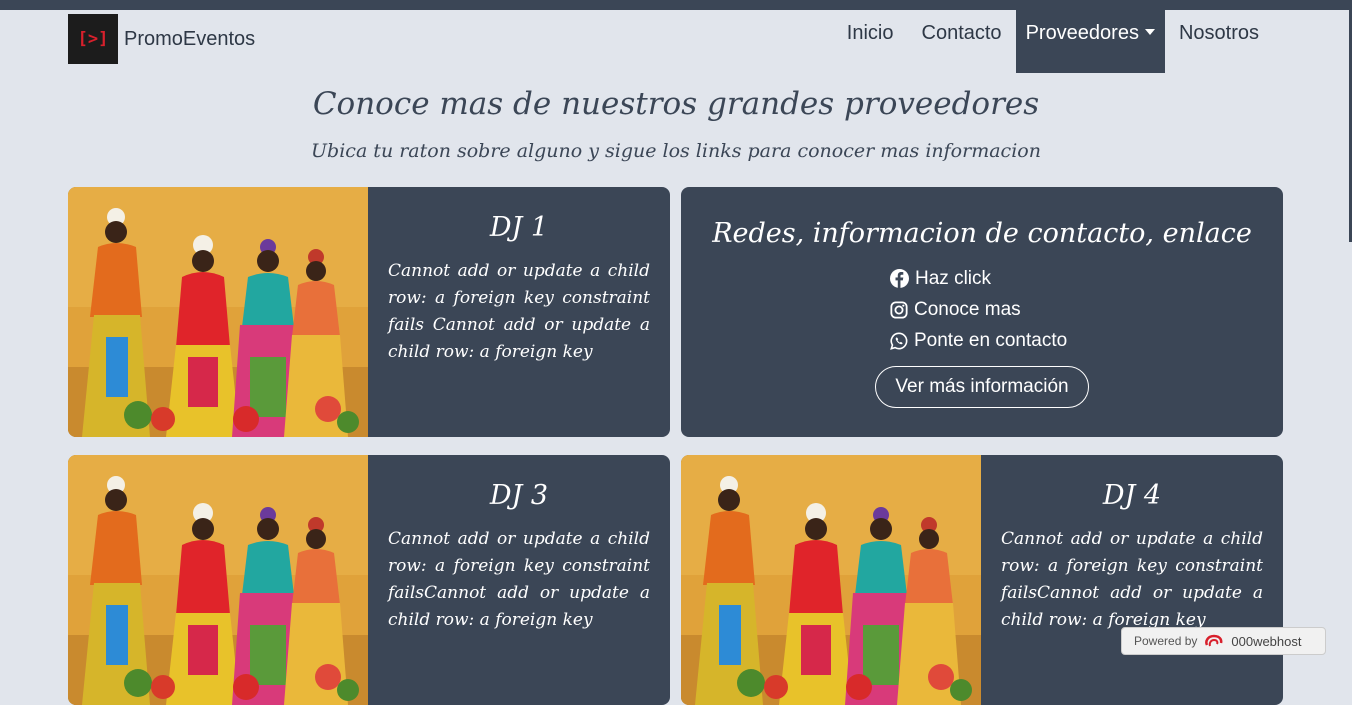 The height and width of the screenshot is (705, 1352). I want to click on whatsapp-icon, so click(899, 341).